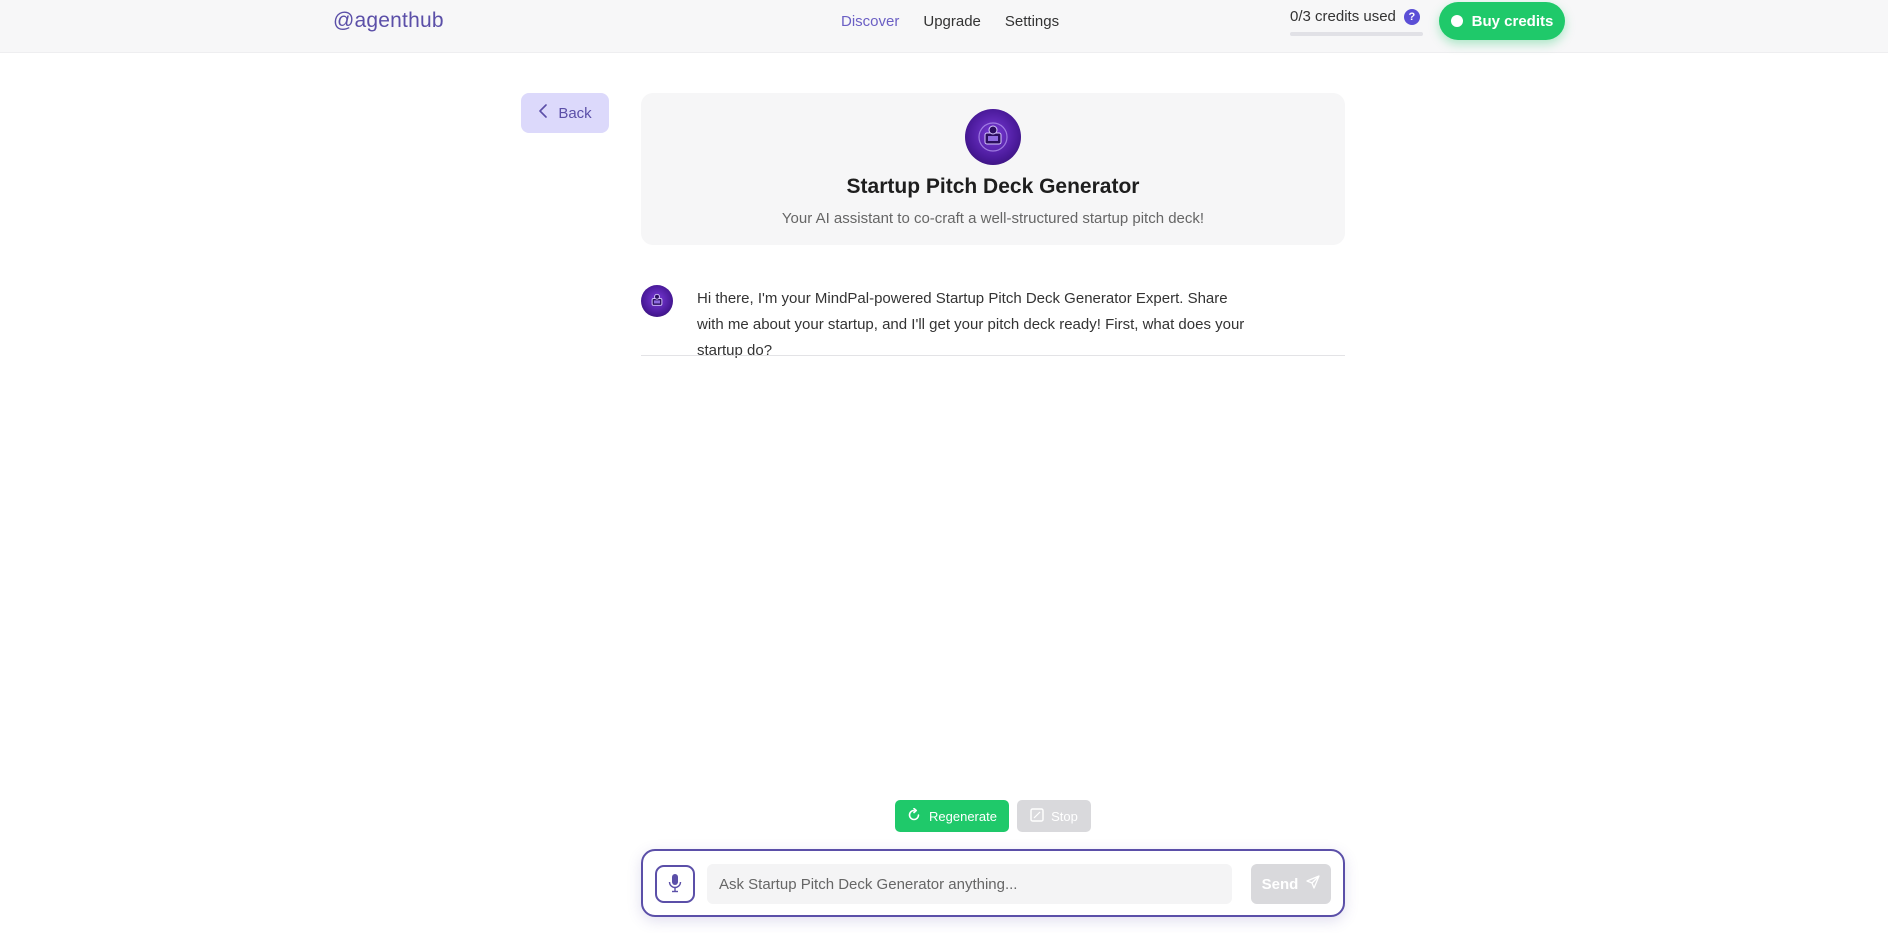 The width and height of the screenshot is (1888, 933). What do you see at coordinates (1411, 16) in the screenshot?
I see `help-icon: ?` at bounding box center [1411, 16].